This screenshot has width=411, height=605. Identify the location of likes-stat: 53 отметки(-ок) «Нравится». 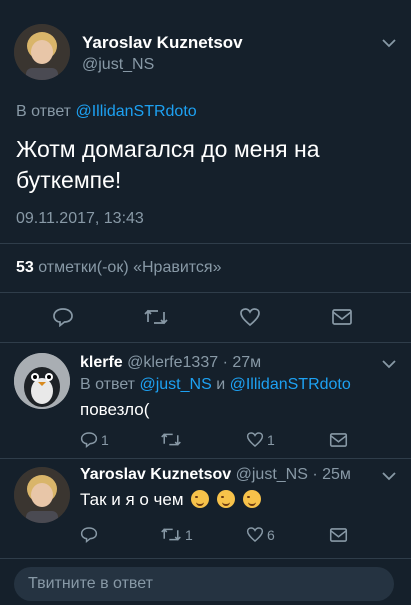
(118, 268).